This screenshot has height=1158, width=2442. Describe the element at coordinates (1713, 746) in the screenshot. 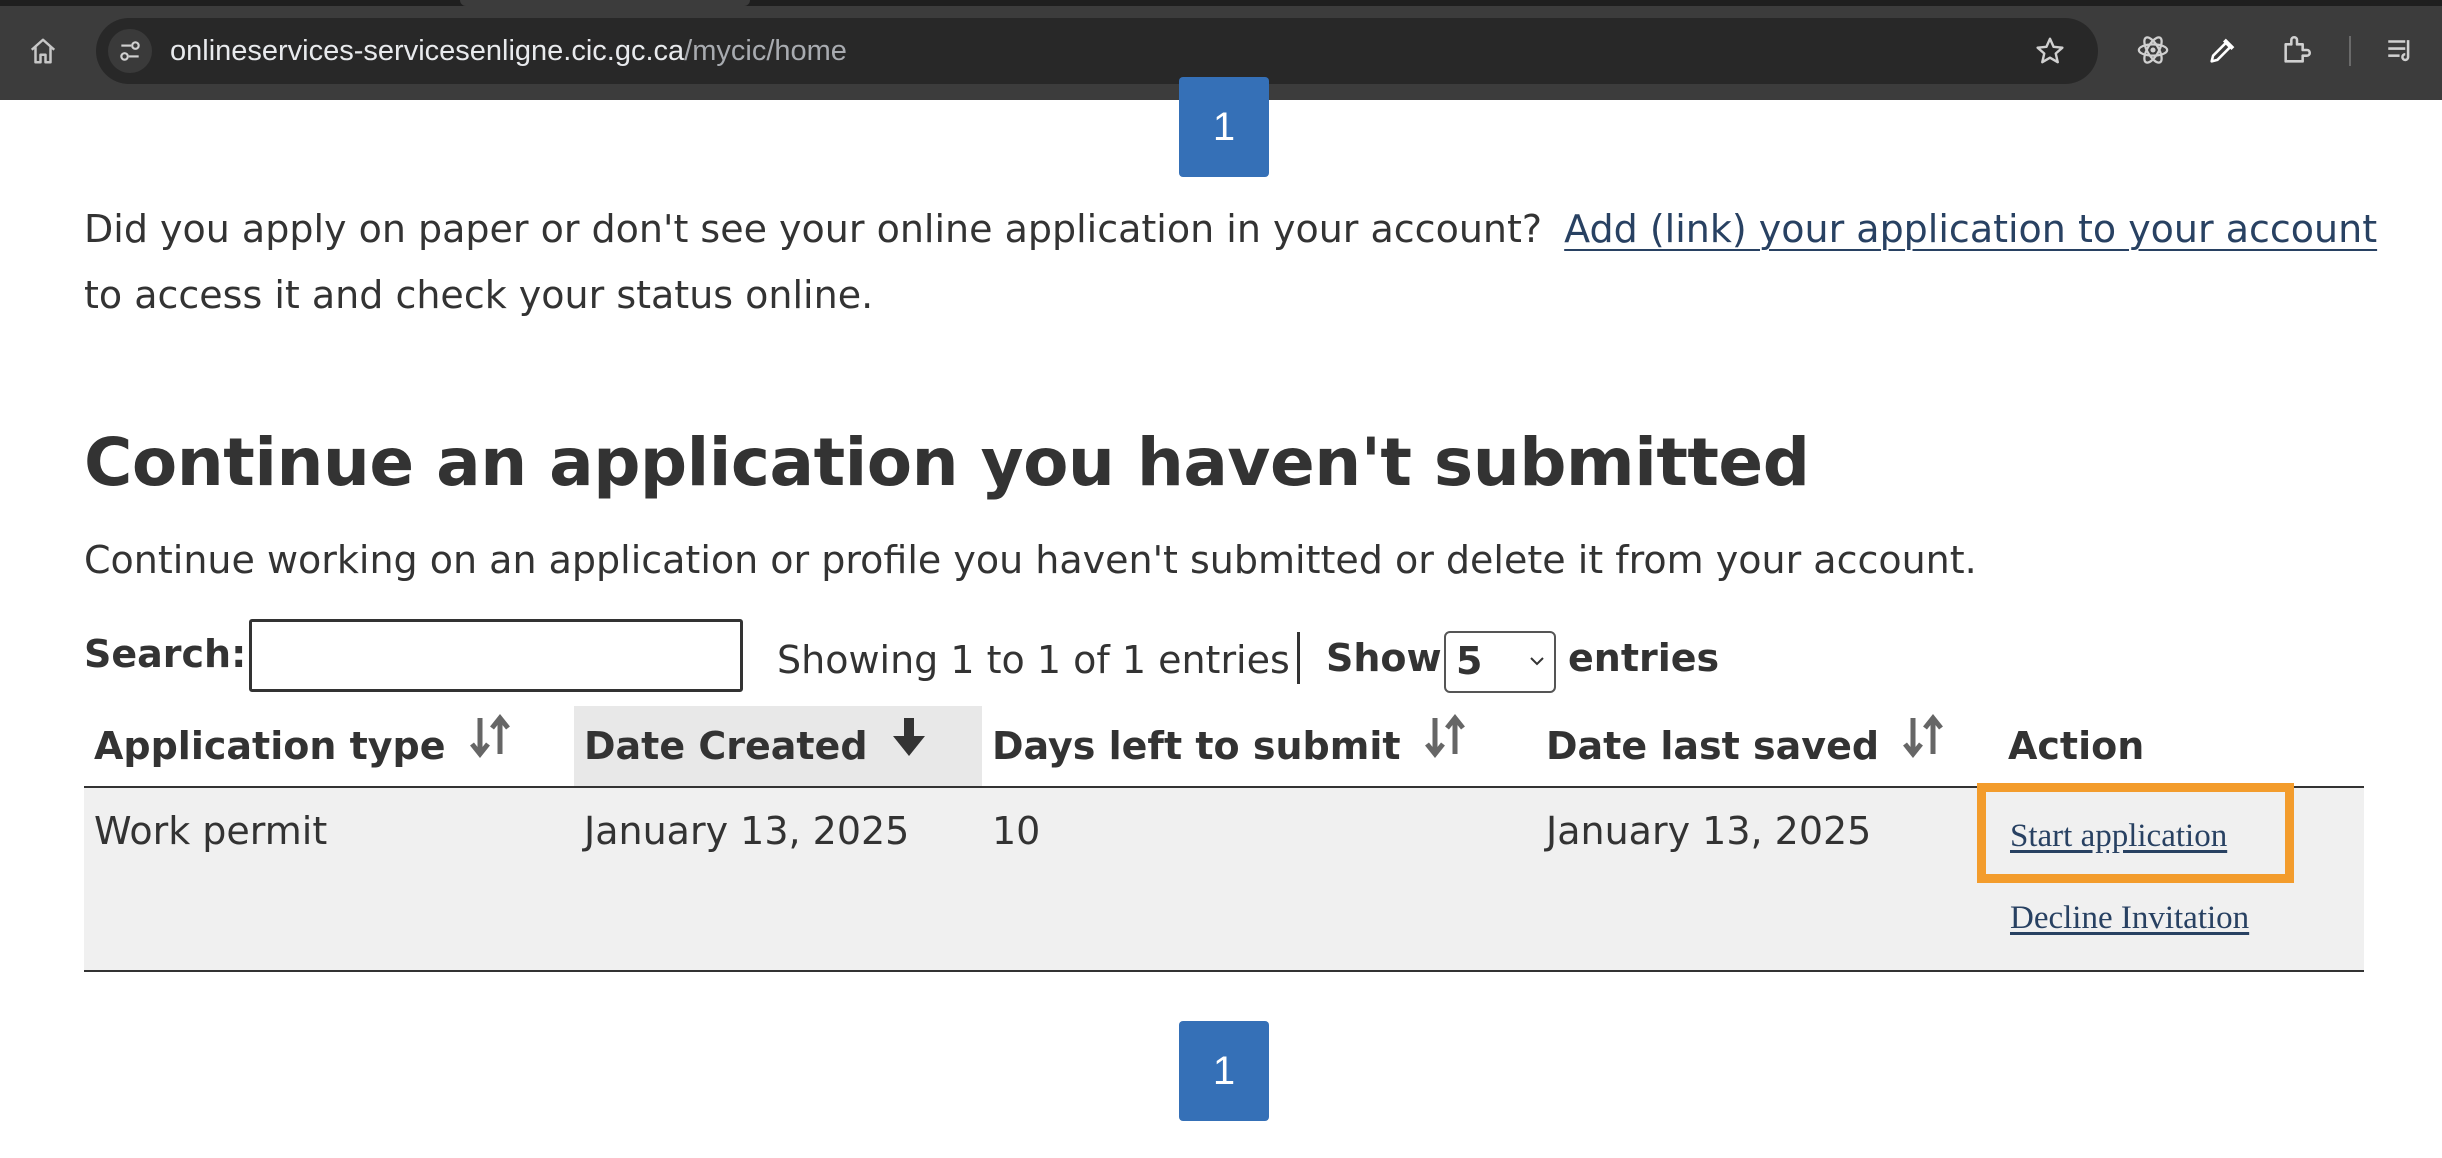

I see `header-label: Date last saved` at that location.